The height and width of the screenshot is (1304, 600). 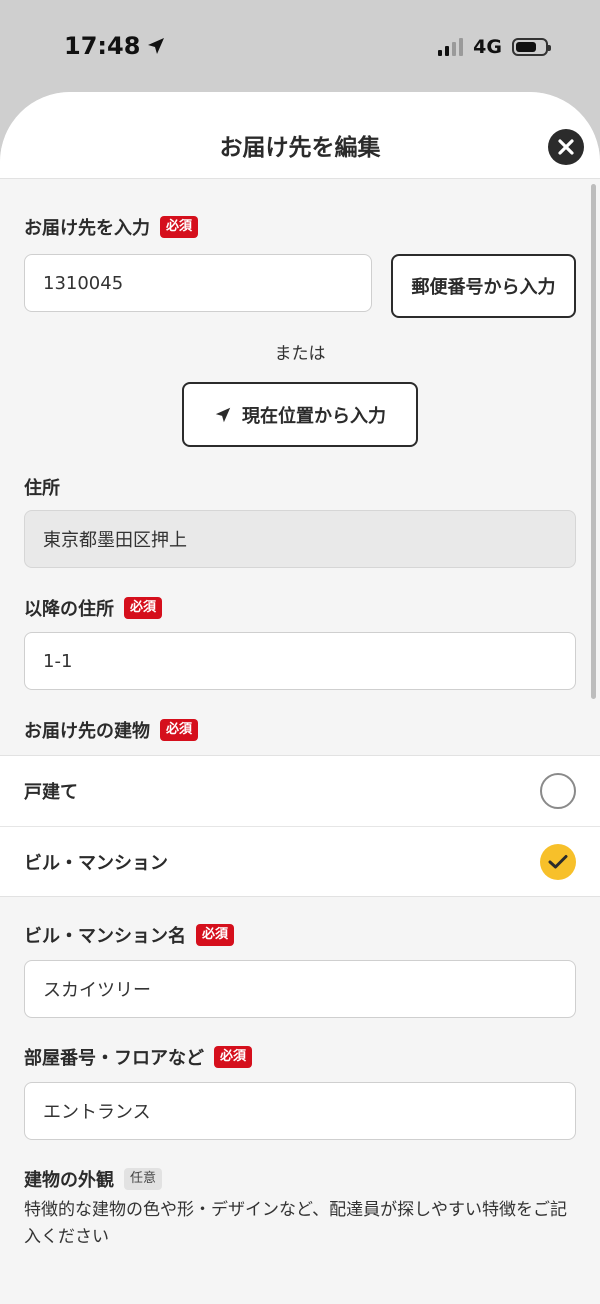 What do you see at coordinates (558, 791) in the screenshot?
I see `radio-unchecked-icon` at bounding box center [558, 791].